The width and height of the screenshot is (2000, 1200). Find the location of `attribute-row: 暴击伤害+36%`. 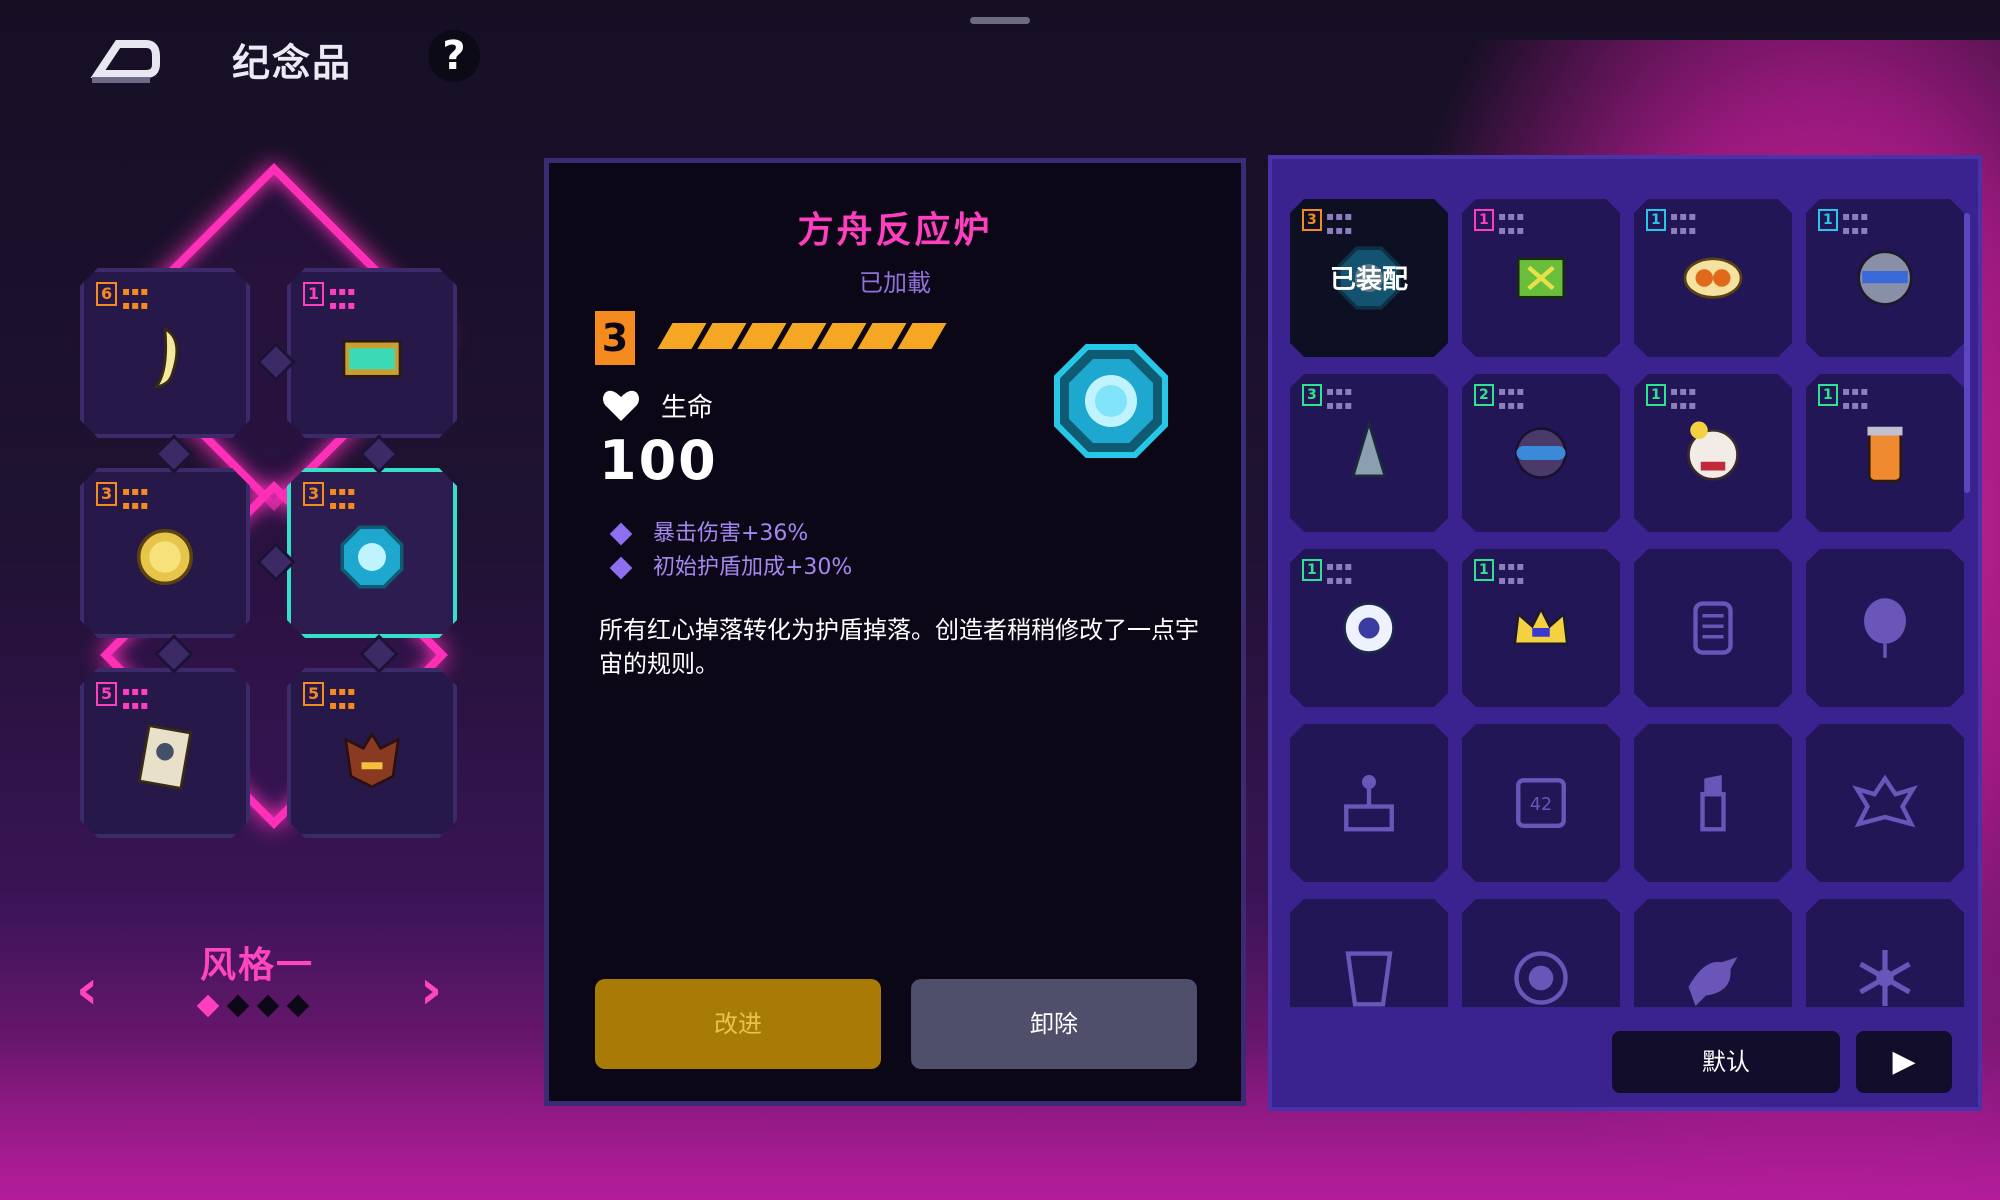

attribute-row: 暴击伤害+36% is located at coordinates (709, 531).